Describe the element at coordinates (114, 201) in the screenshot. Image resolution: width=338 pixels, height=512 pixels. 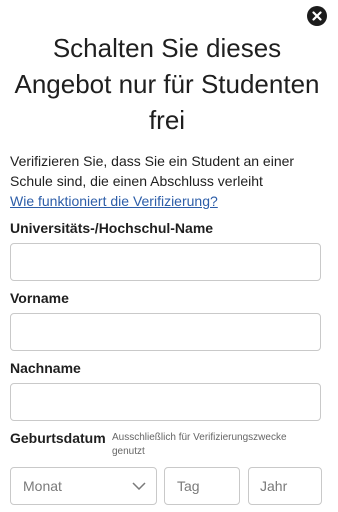
I see `verification-help-link: Wie funktioniert die Verifizierung?` at that location.